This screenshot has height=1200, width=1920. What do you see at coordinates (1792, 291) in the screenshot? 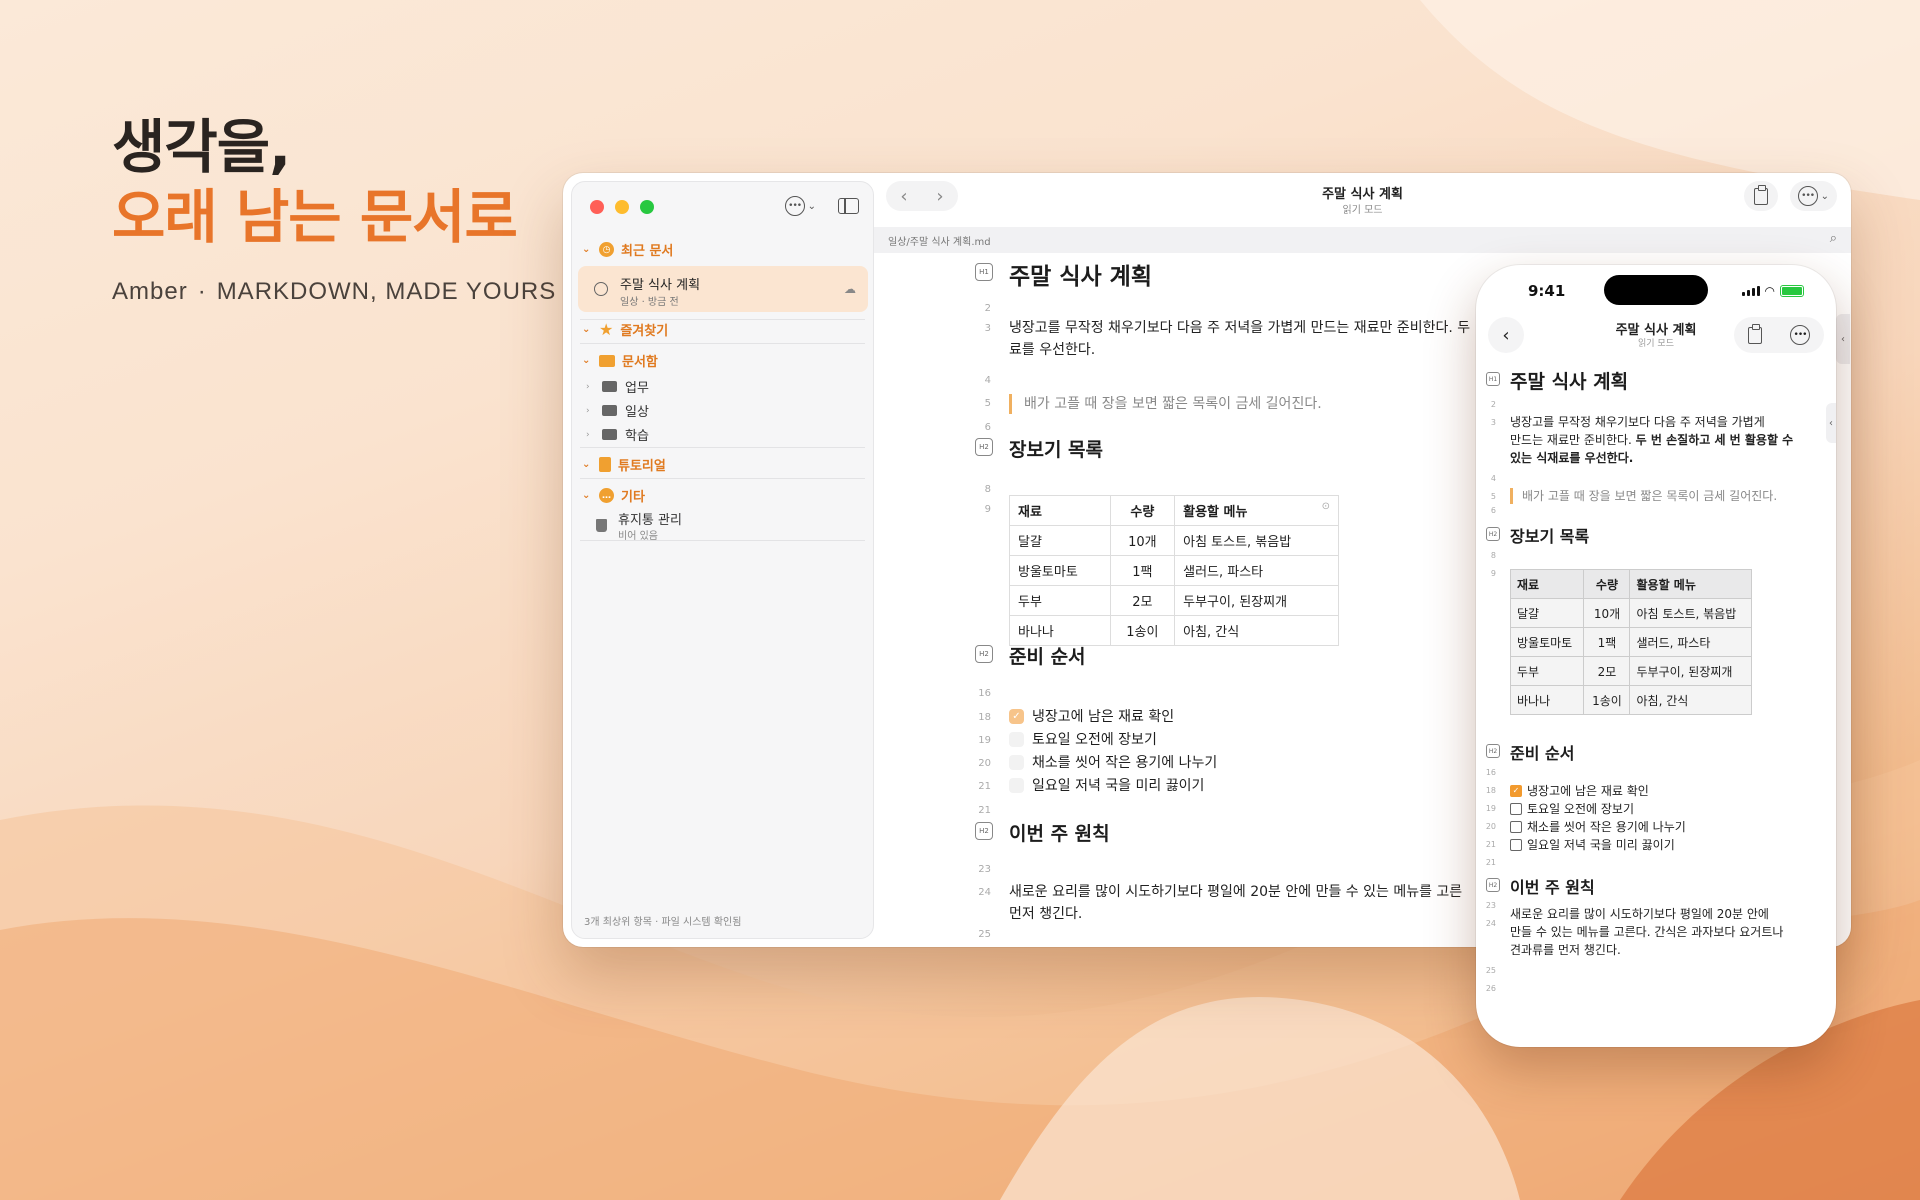
I see `battery-icon` at bounding box center [1792, 291].